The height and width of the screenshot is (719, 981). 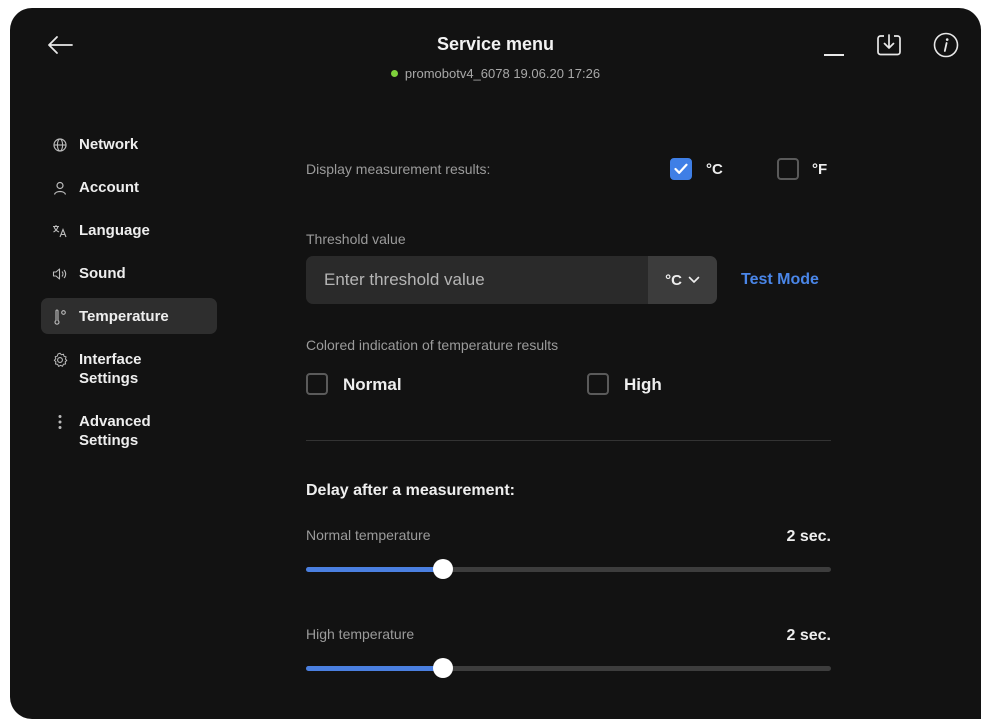 What do you see at coordinates (110, 359) in the screenshot?
I see `sidebar-item-label-line: Interface` at bounding box center [110, 359].